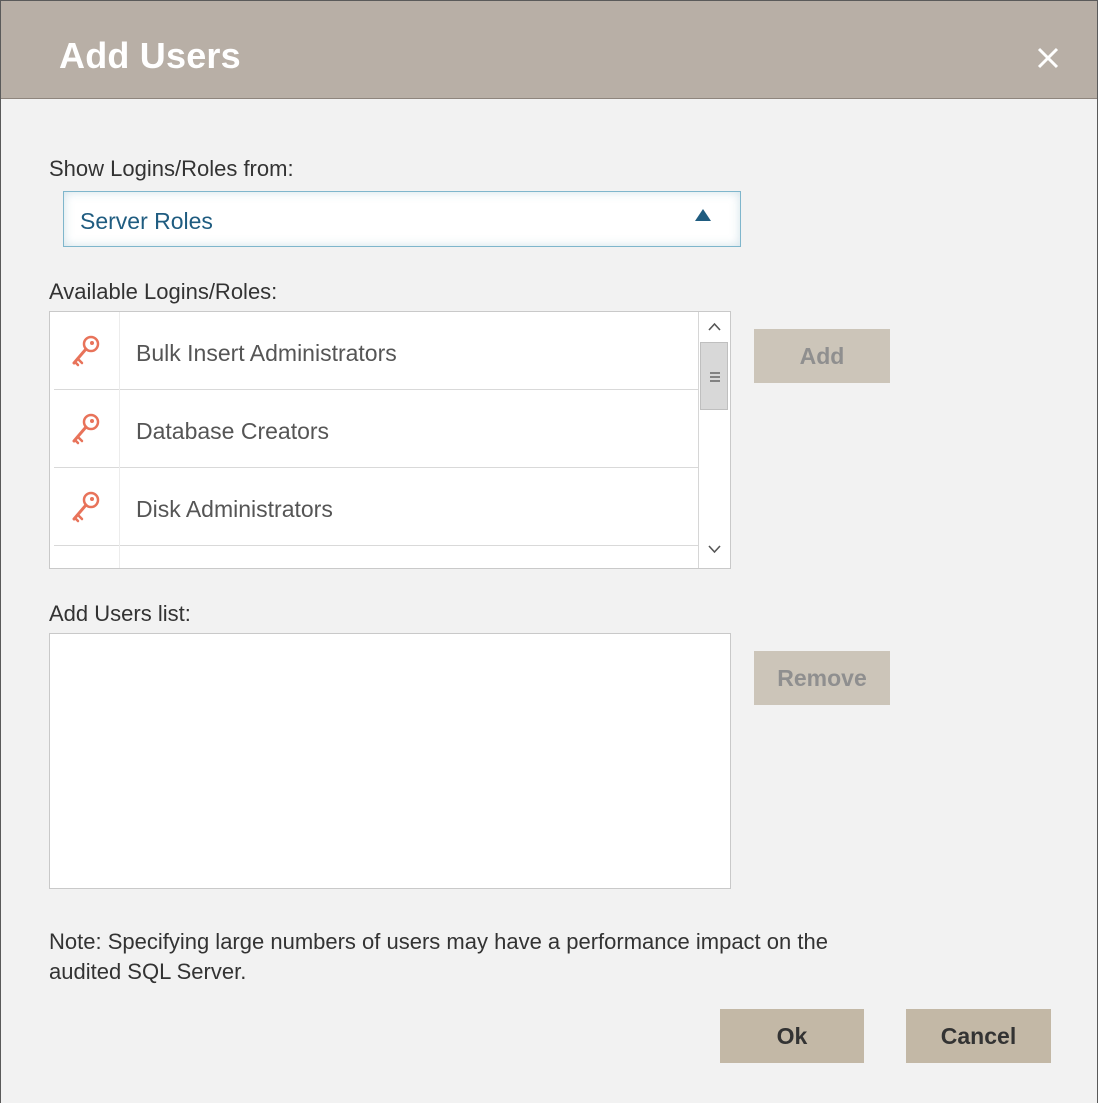 Image resolution: width=1098 pixels, height=1103 pixels. I want to click on list-item-label: Database Creators, so click(233, 431).